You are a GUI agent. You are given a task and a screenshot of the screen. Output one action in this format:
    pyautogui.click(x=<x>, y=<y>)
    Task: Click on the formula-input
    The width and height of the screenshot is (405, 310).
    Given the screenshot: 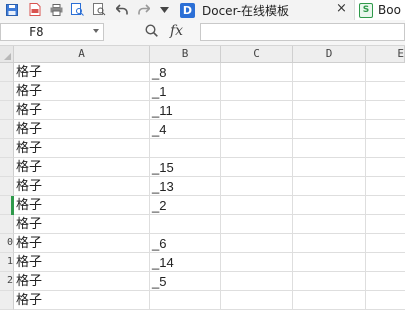 What is the action you would take?
    pyautogui.click(x=302, y=32)
    